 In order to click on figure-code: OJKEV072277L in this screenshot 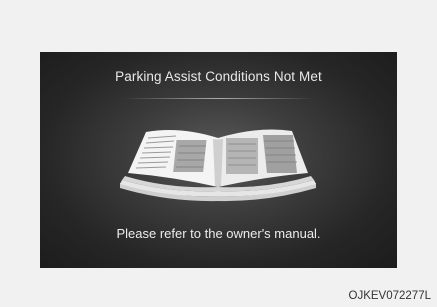, I will do `click(389, 296)`.